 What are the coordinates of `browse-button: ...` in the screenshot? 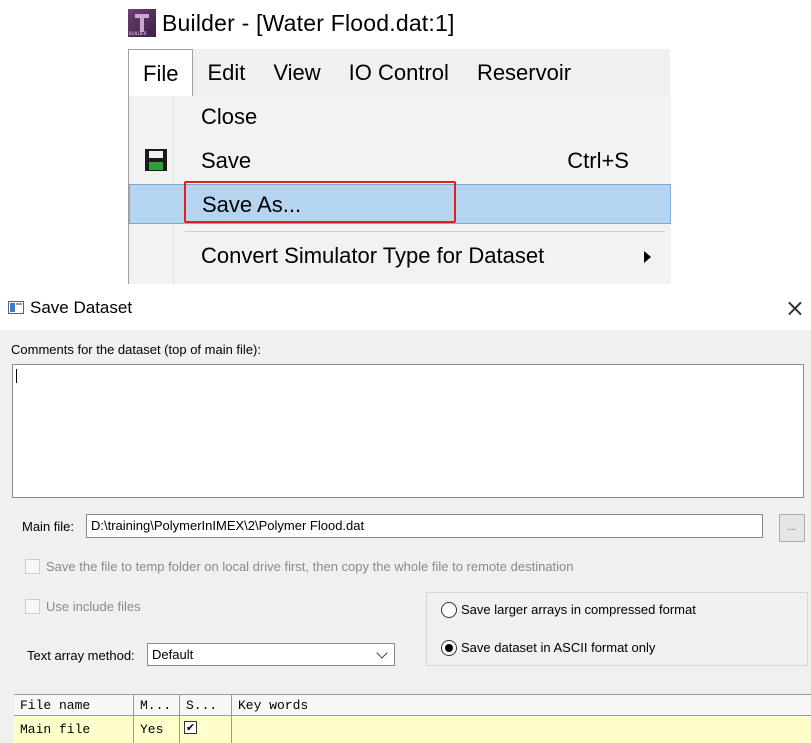 It's located at (792, 528).